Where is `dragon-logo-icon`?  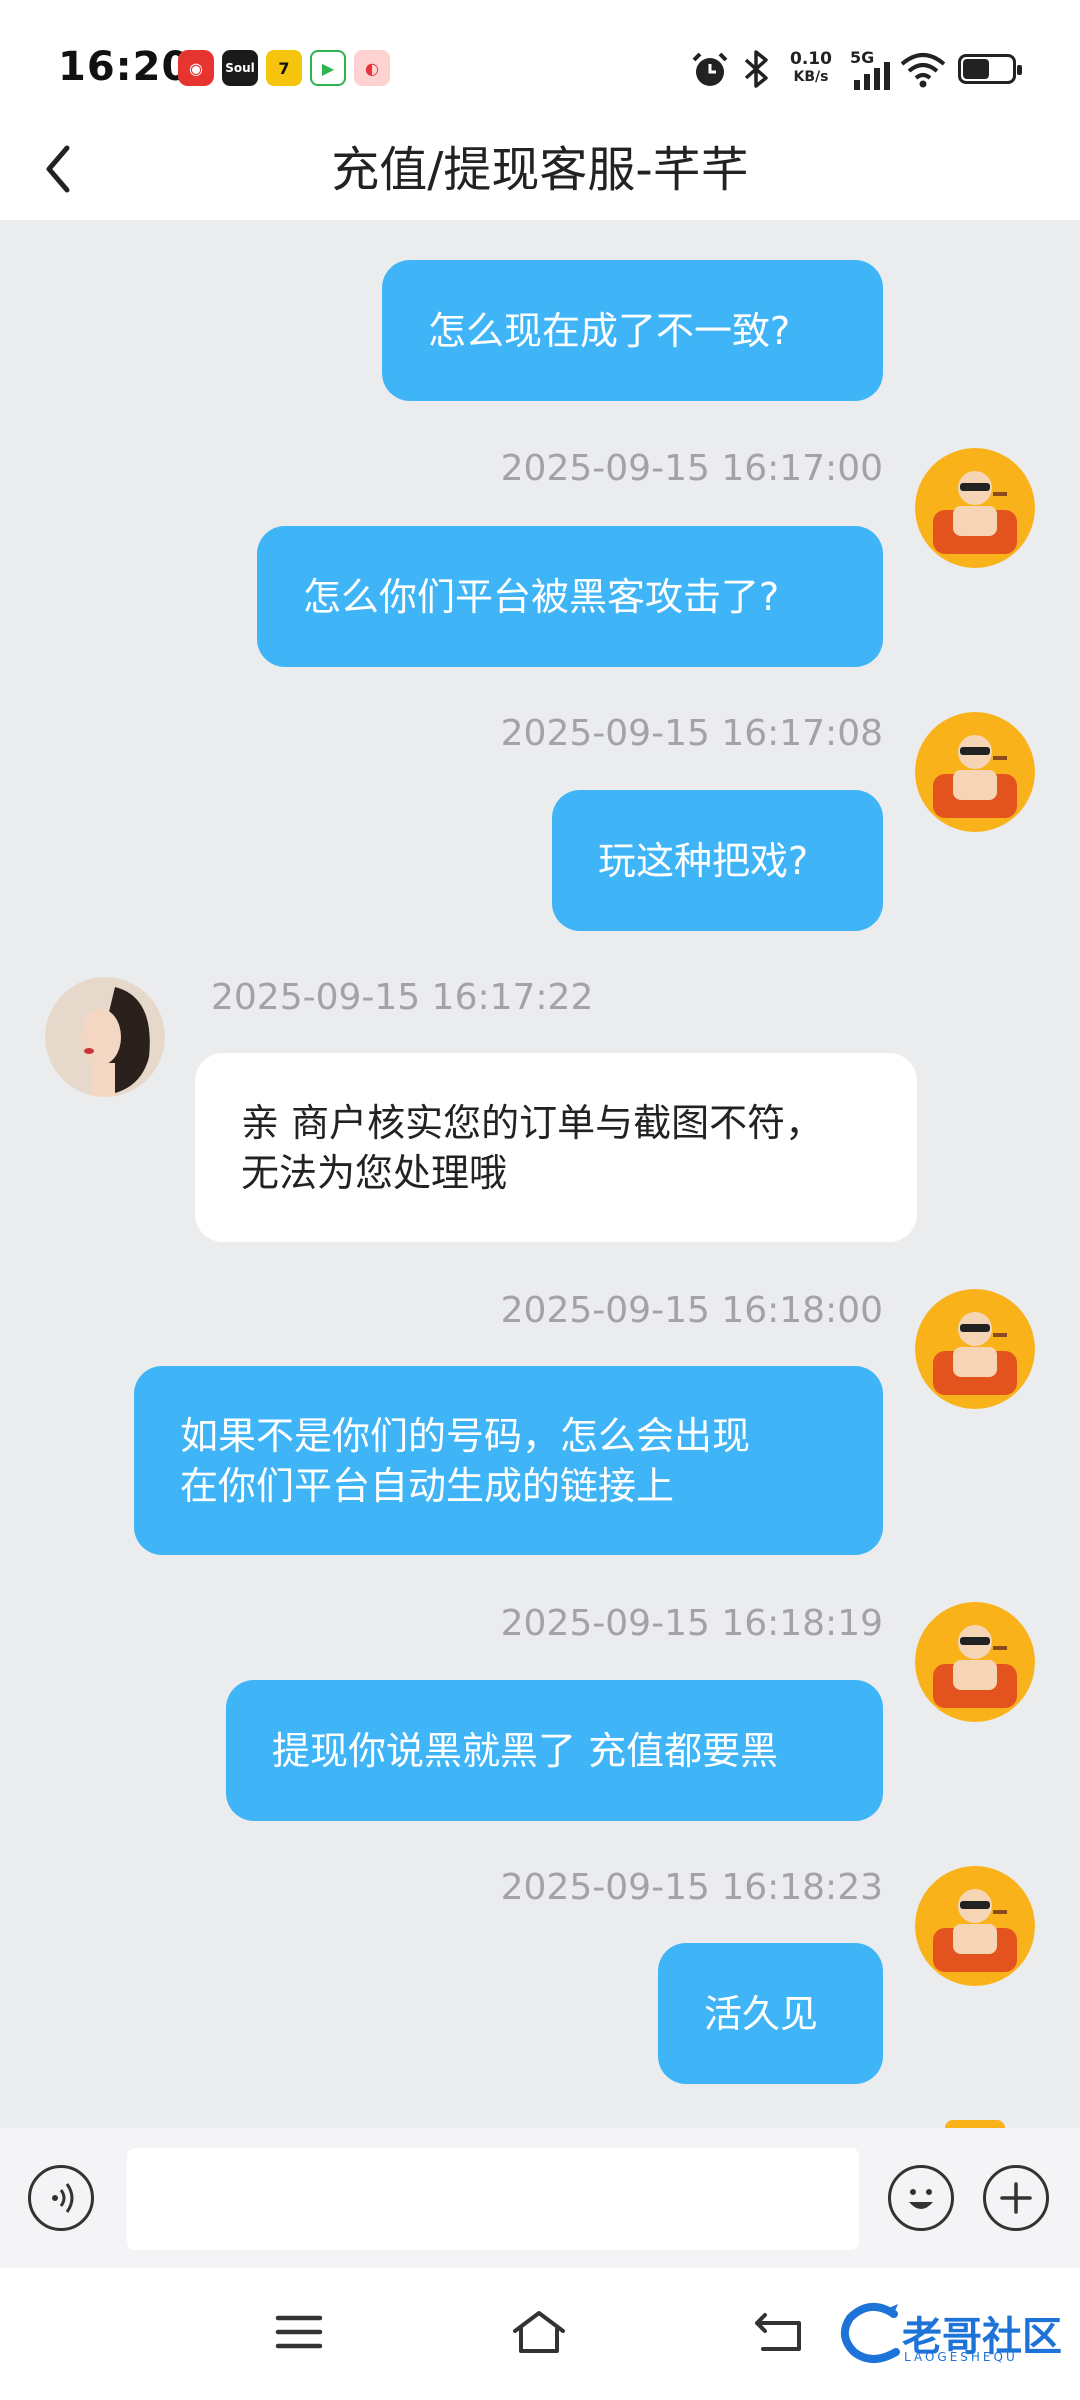
dragon-logo-icon is located at coordinates (870, 2333).